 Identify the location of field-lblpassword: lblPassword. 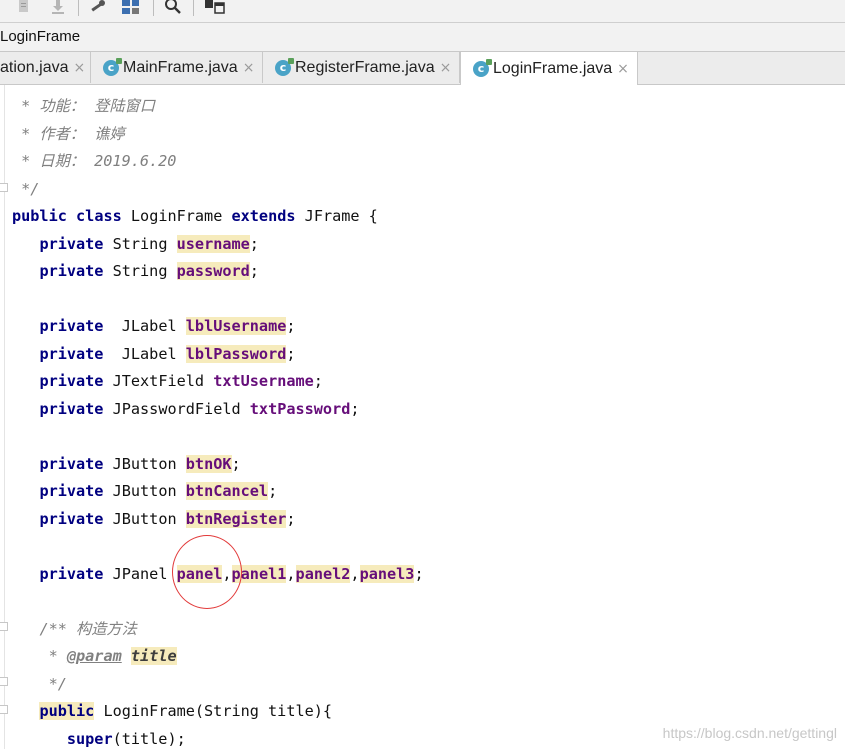
(236, 354).